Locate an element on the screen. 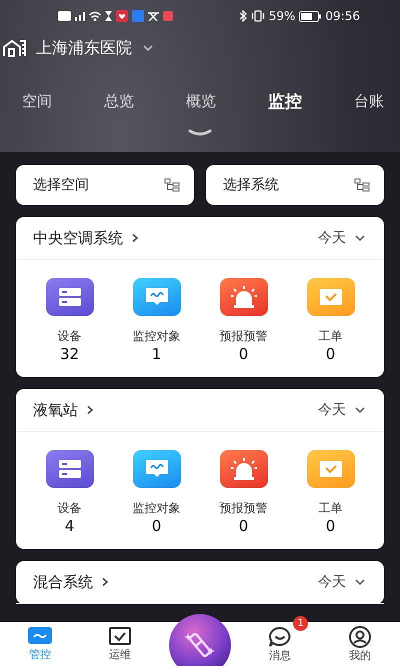 The height and width of the screenshot is (666, 400). signal-icon is located at coordinates (80, 16).